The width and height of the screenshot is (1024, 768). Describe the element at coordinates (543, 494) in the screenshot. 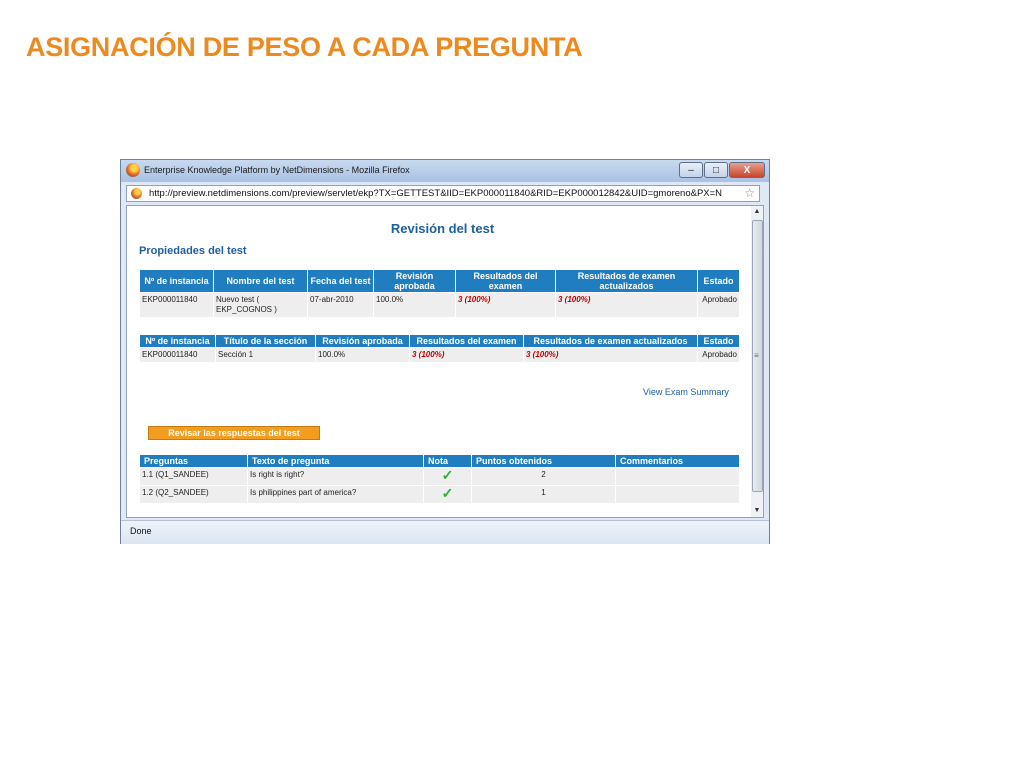

I see `points-cell: 1` at that location.